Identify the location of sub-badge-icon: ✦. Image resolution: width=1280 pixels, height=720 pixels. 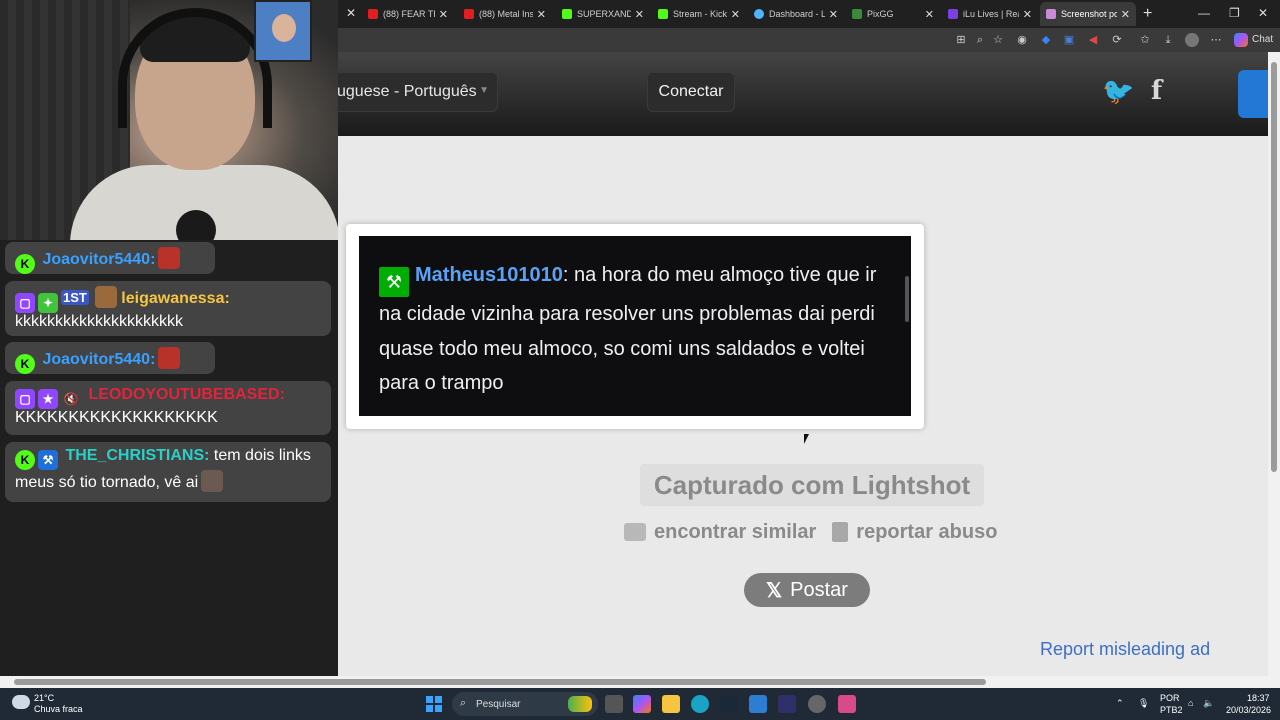
(48, 303).